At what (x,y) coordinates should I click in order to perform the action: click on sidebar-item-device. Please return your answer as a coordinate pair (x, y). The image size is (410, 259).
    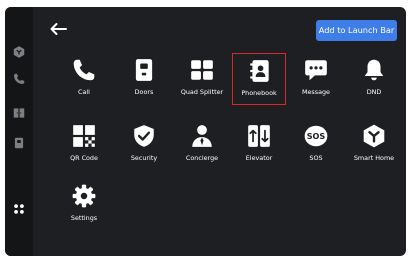
    Looking at the image, I should click on (19, 143).